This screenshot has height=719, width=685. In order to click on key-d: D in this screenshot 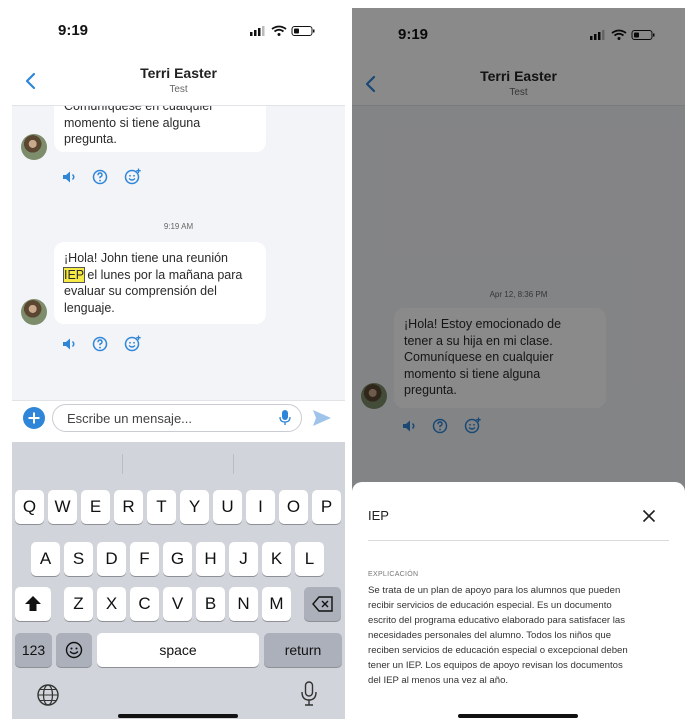, I will do `click(111, 559)`.